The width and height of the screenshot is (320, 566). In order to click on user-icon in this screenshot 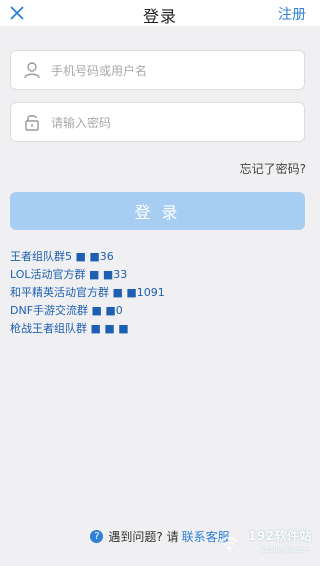, I will do `click(32, 70)`.